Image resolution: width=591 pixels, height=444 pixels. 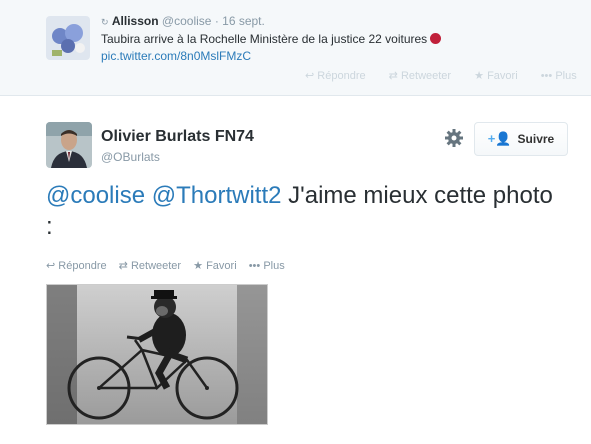 What do you see at coordinates (135, 21) in the screenshot?
I see `parent-author-name: Allisson` at bounding box center [135, 21].